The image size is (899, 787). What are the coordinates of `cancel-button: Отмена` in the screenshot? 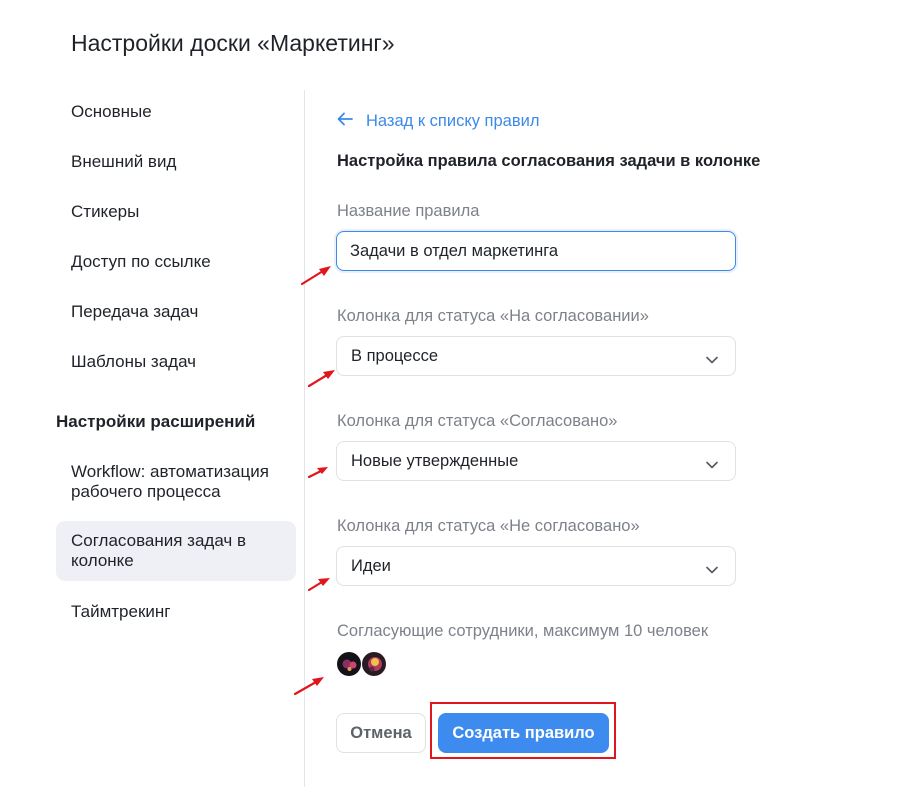 It's located at (381, 733).